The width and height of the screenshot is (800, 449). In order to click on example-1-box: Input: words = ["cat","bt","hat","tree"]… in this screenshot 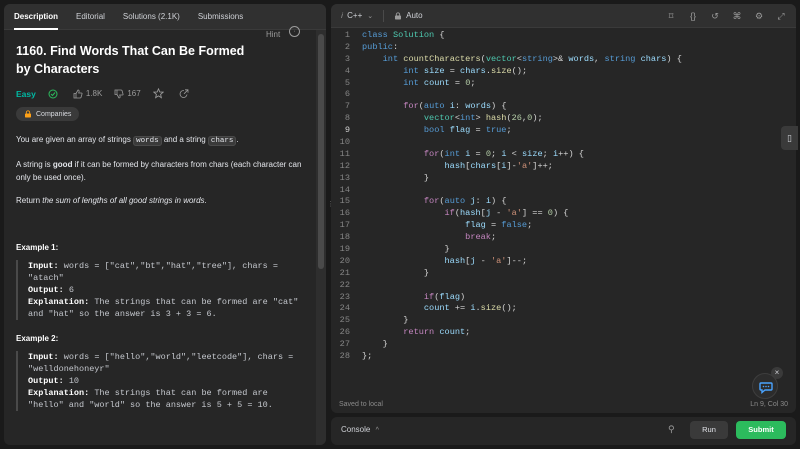, I will do `click(160, 290)`.